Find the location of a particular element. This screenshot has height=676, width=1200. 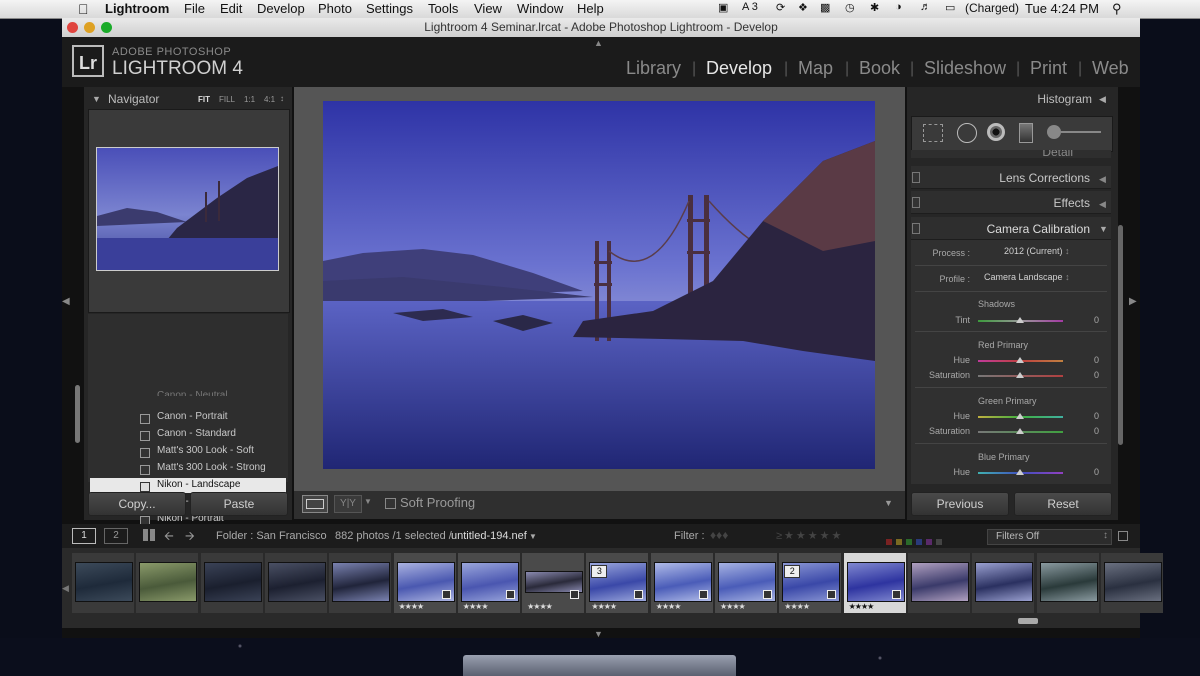

no-label-filter is located at coordinates (939, 542).